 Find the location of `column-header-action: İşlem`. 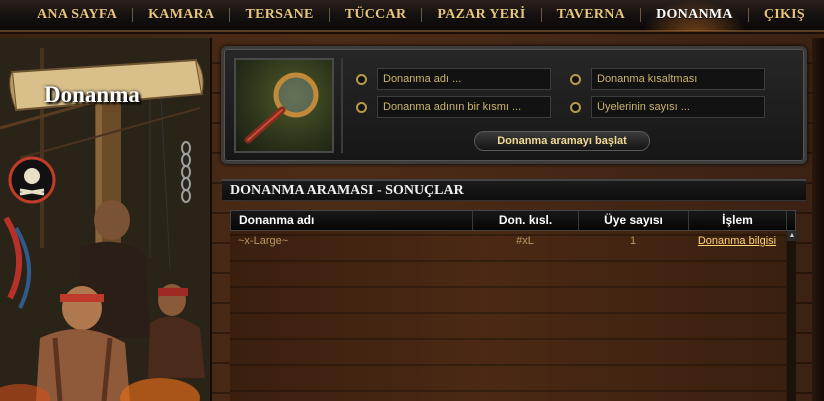

column-header-action: İşlem is located at coordinates (738, 220).